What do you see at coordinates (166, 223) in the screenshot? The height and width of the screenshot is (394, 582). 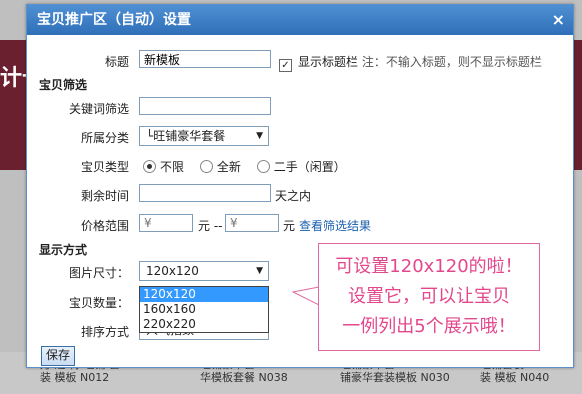 I see `price-min-input` at bounding box center [166, 223].